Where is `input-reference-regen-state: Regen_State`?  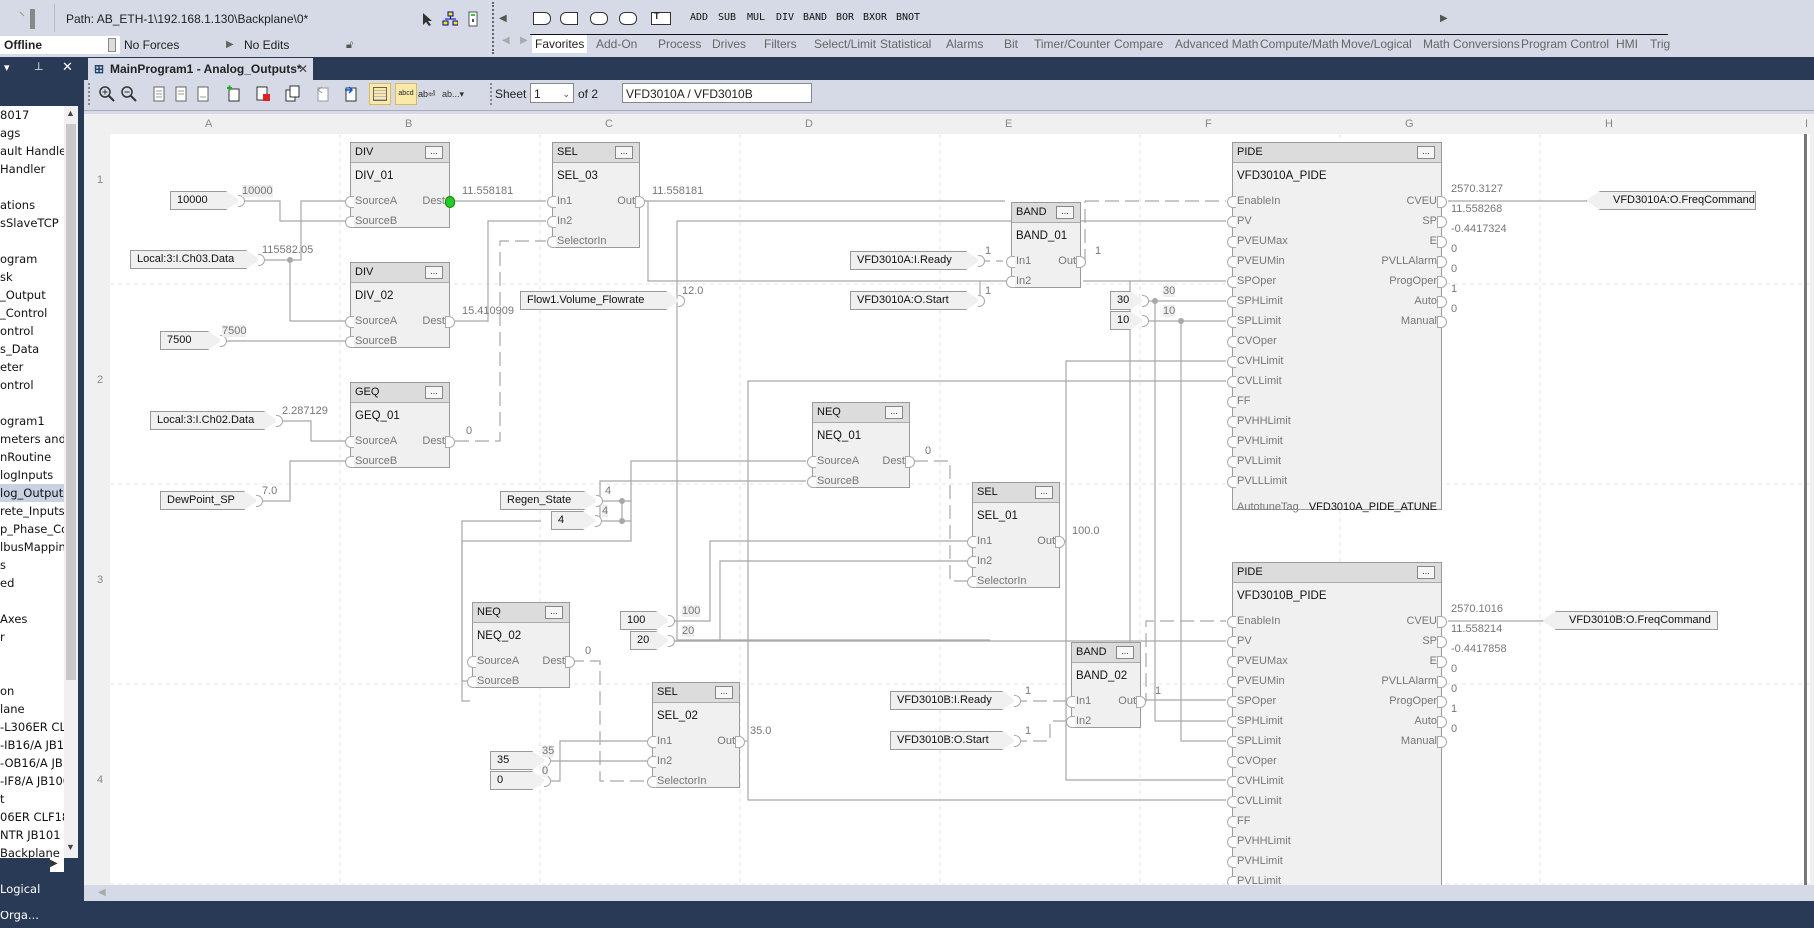
input-reference-regen-state: Regen_State is located at coordinates (549, 500).